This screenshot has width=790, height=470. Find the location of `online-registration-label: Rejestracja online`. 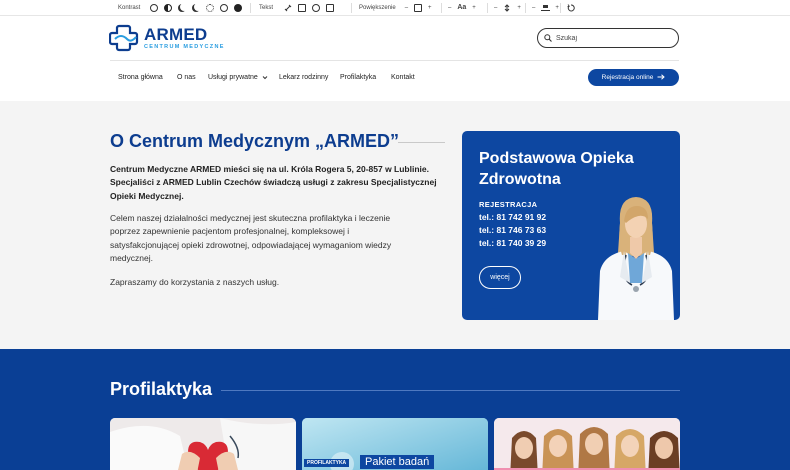

online-registration-label: Rejestracja online is located at coordinates (627, 77).